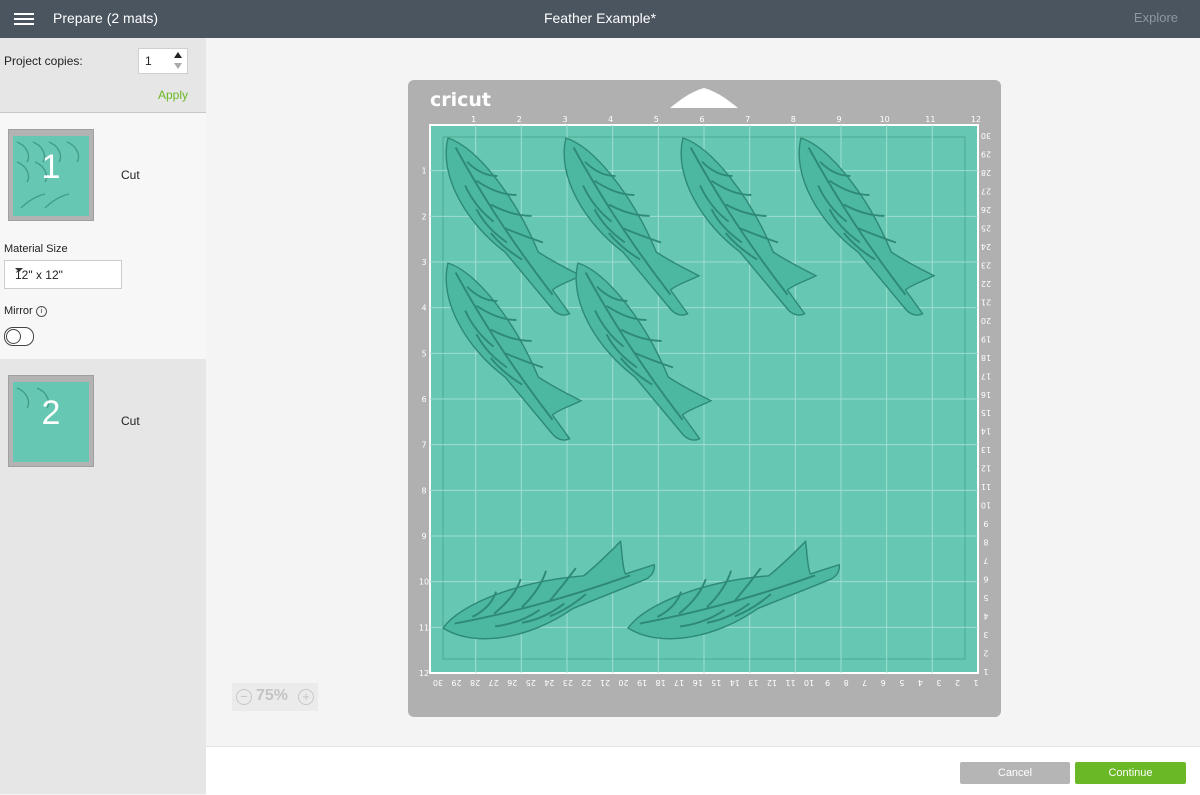 The width and height of the screenshot is (1200, 795). What do you see at coordinates (423, 308) in the screenshot?
I see `left-ruler-tick: 4` at bounding box center [423, 308].